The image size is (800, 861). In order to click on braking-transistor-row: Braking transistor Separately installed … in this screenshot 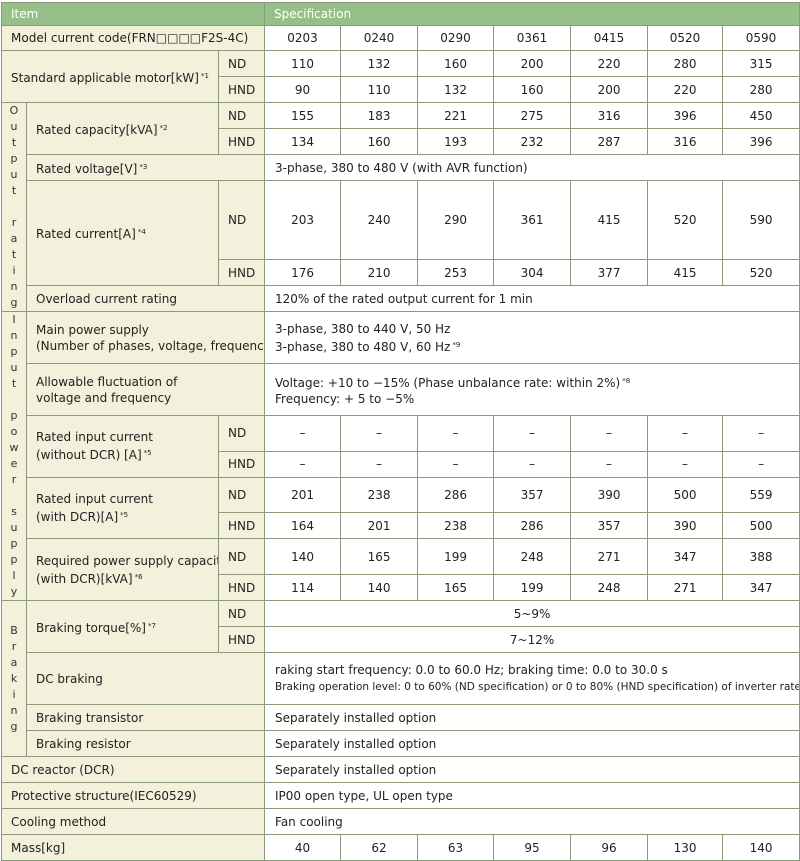, I will do `click(401, 717)`.